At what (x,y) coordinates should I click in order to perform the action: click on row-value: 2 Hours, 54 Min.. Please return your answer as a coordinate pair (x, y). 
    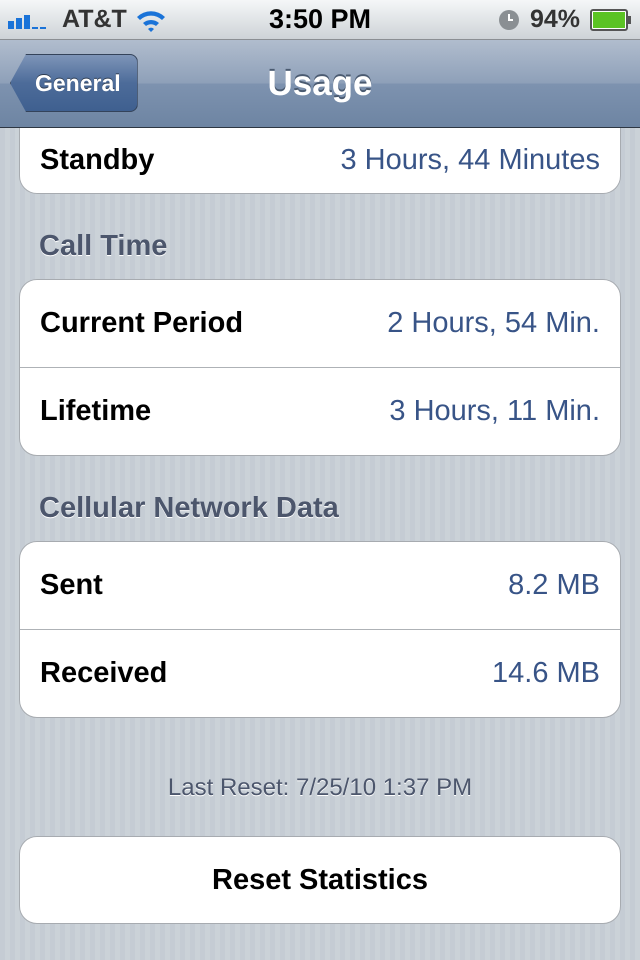
    Looking at the image, I should click on (493, 323).